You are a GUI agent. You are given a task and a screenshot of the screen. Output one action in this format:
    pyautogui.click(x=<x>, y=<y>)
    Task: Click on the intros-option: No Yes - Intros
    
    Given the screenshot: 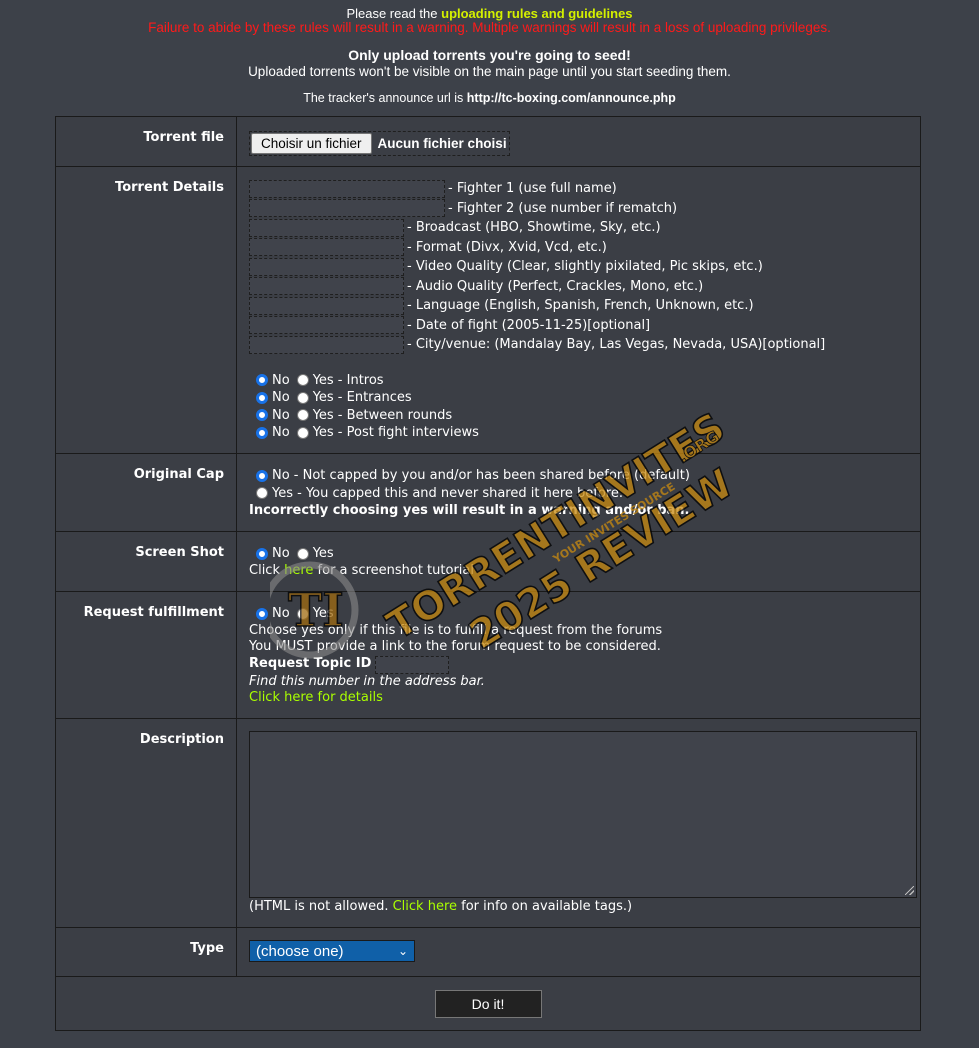 What is the action you would take?
    pyautogui.click(x=578, y=381)
    